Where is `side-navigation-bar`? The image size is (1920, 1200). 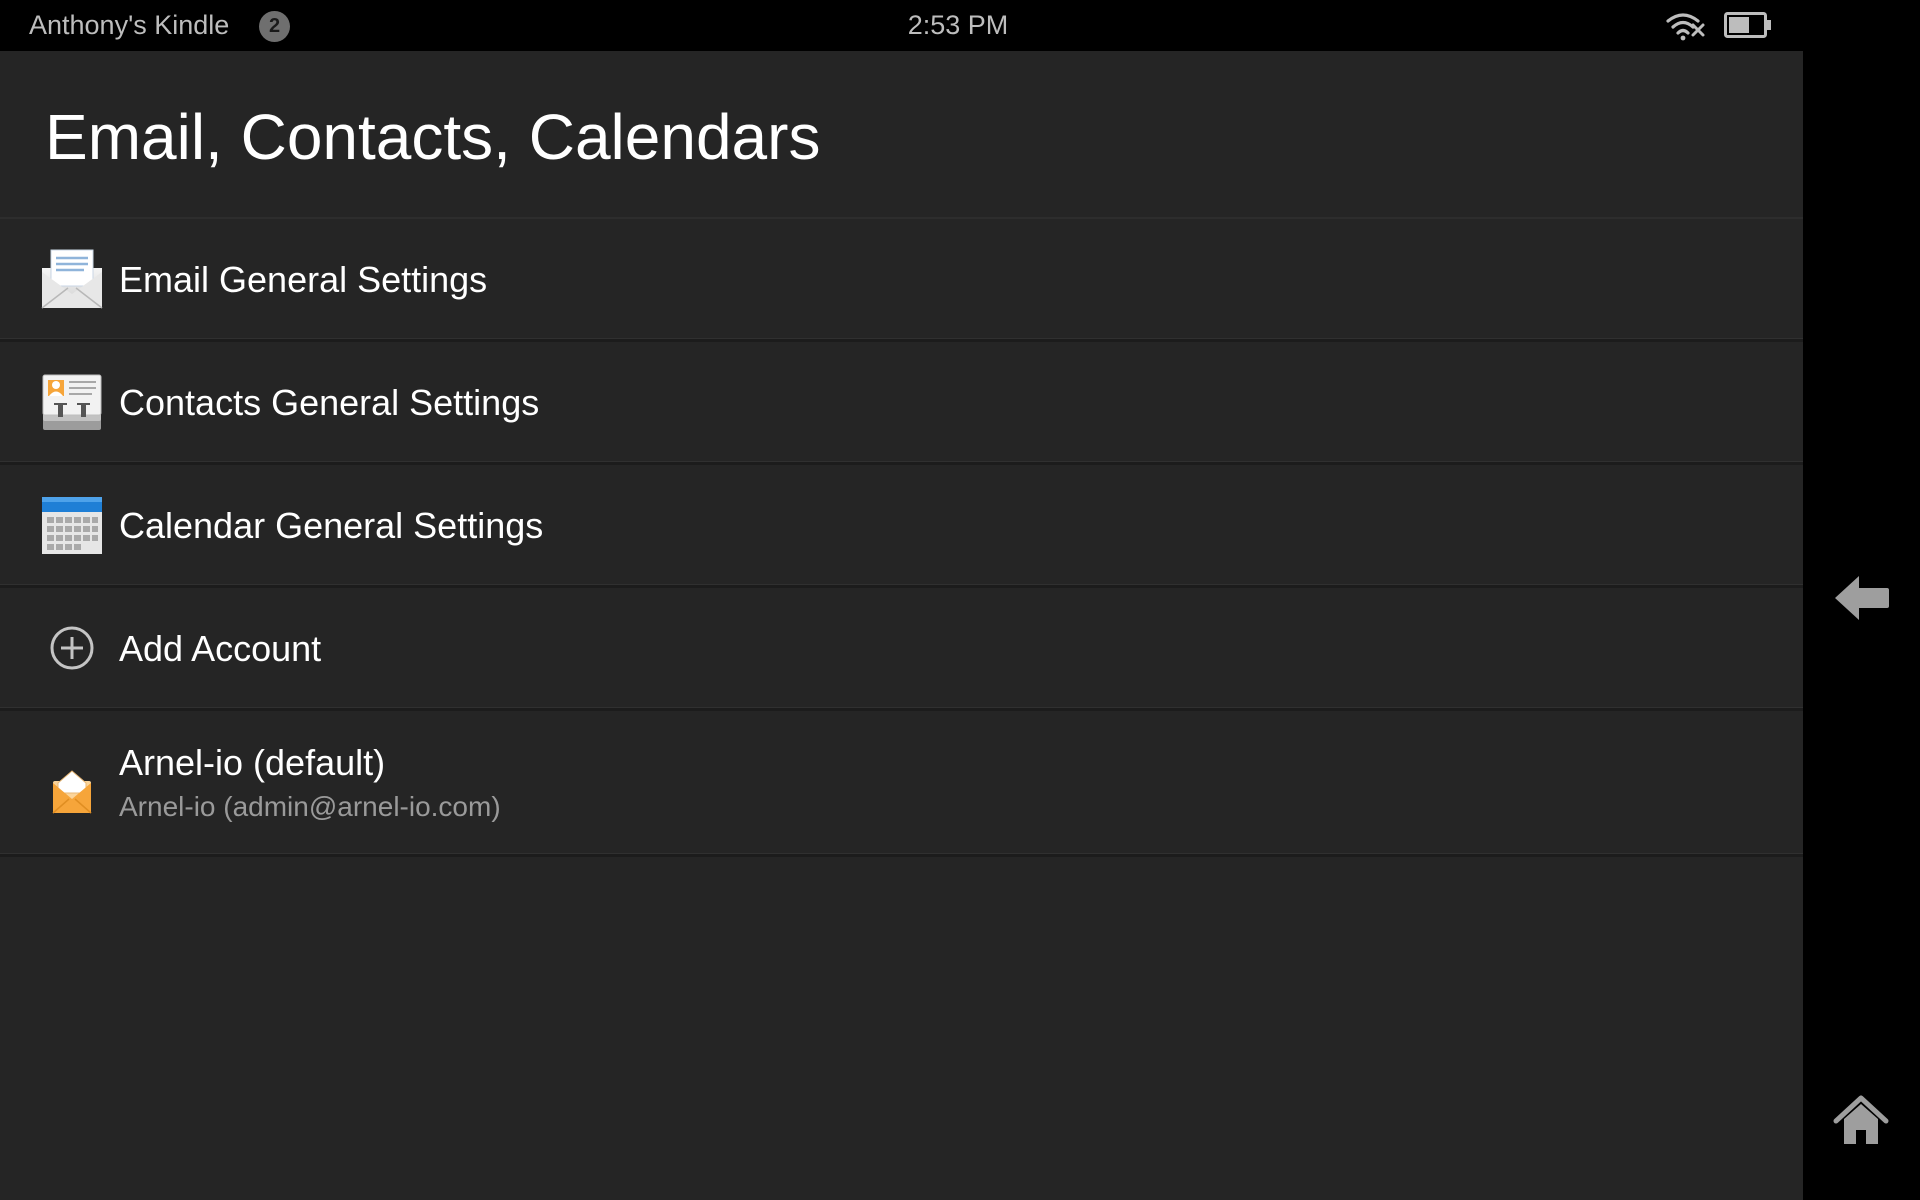
side-navigation-bar is located at coordinates (1861, 600).